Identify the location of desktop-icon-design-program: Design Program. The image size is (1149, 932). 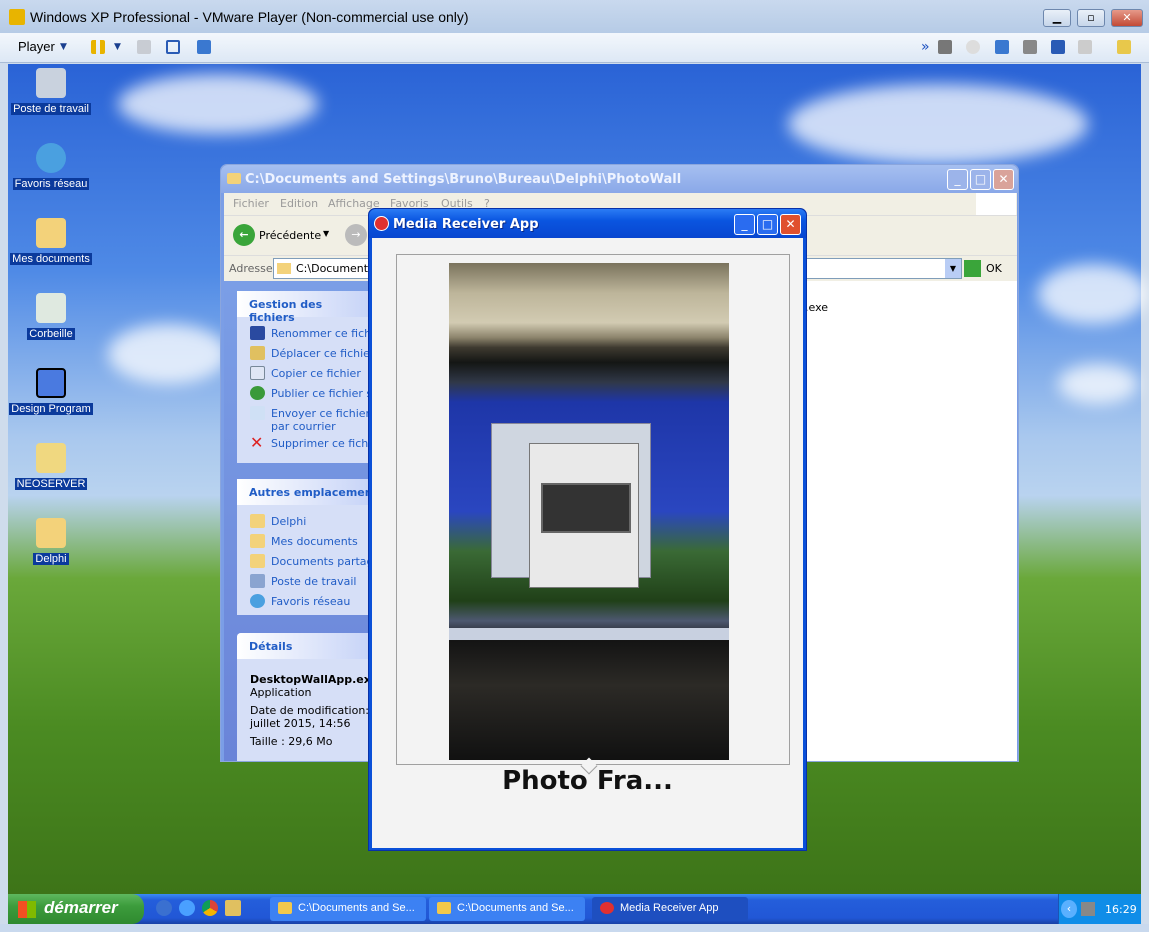
(51, 391).